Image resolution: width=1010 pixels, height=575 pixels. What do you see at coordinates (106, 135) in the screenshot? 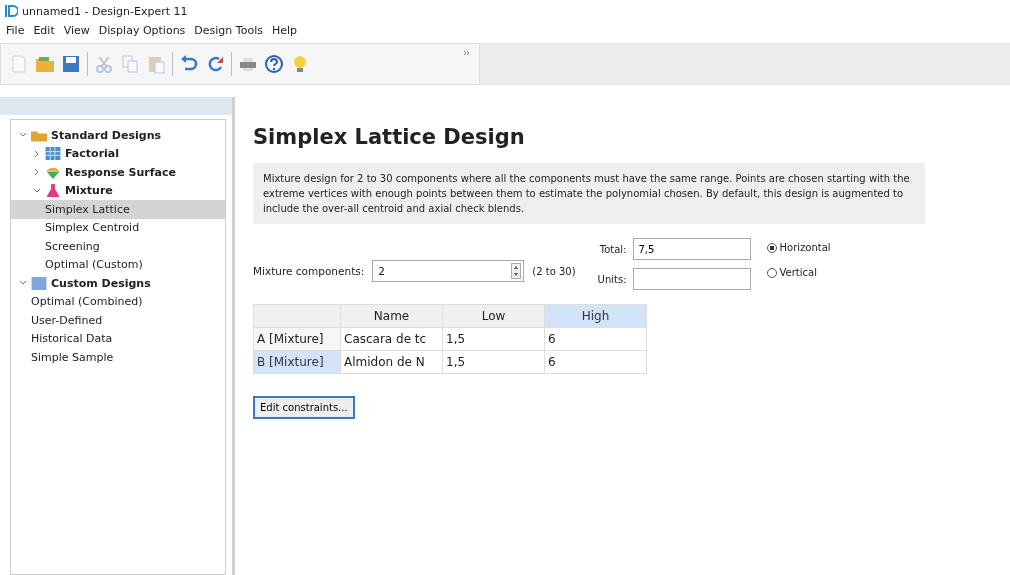
I see `tree-label: Standard Designs` at bounding box center [106, 135].